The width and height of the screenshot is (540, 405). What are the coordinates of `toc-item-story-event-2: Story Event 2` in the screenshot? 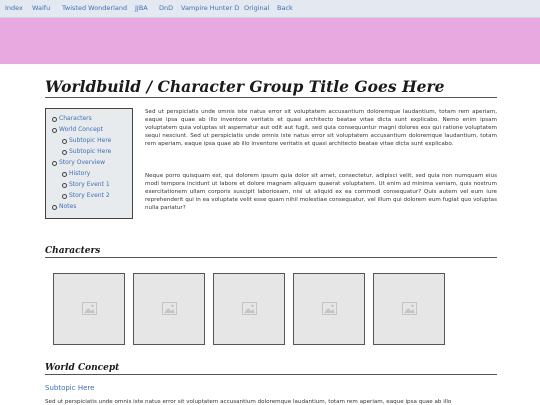 It's located at (86, 195).